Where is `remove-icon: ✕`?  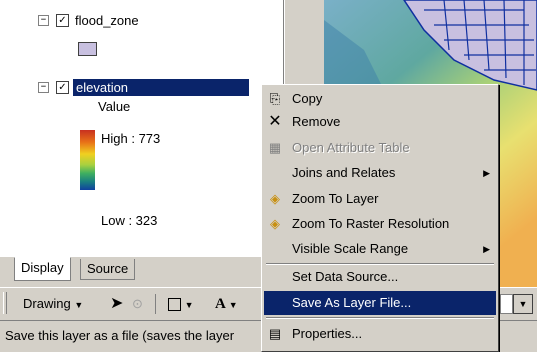
remove-icon: ✕ is located at coordinates (275, 121).